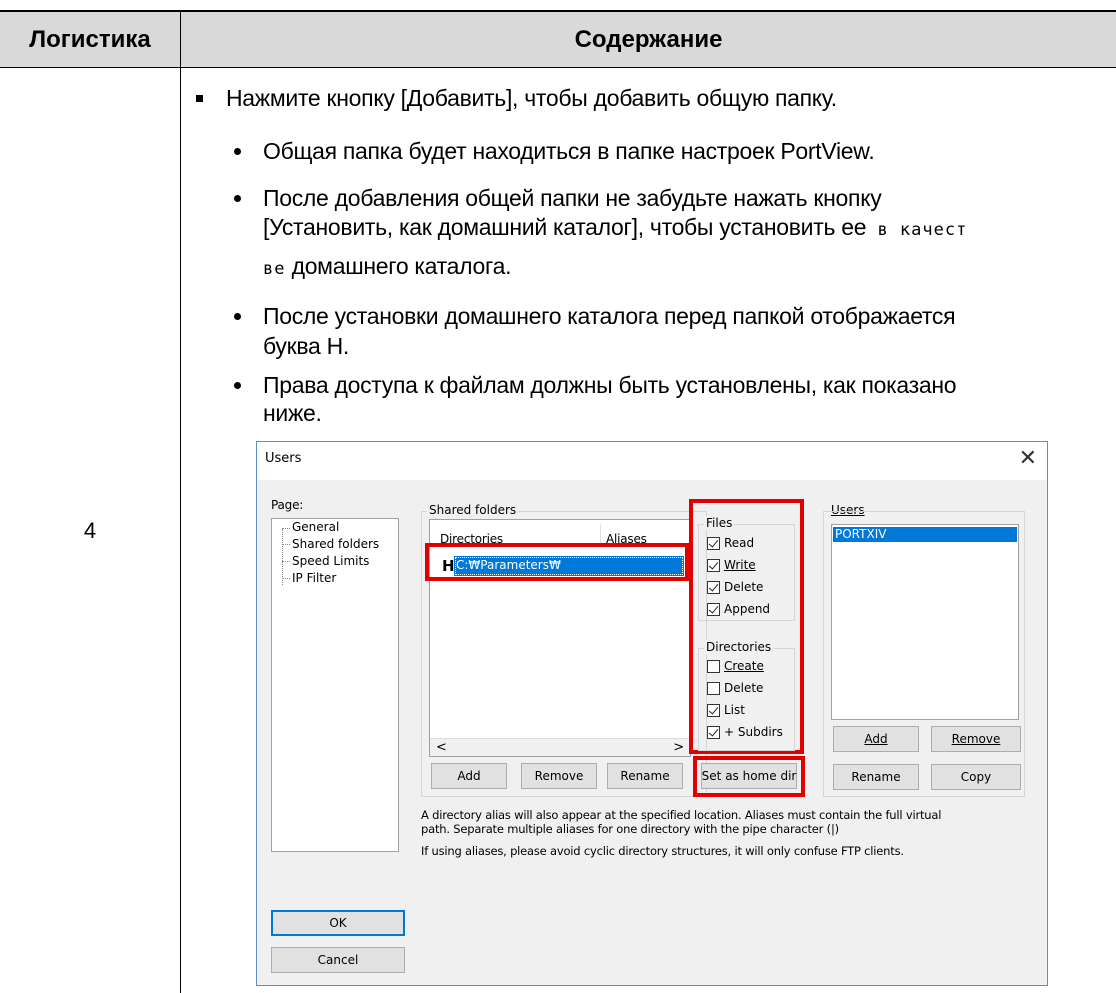 This screenshot has width=1116, height=993. What do you see at coordinates (292, 413) in the screenshot?
I see `sub-bullet-4-line-2: ниже.` at bounding box center [292, 413].